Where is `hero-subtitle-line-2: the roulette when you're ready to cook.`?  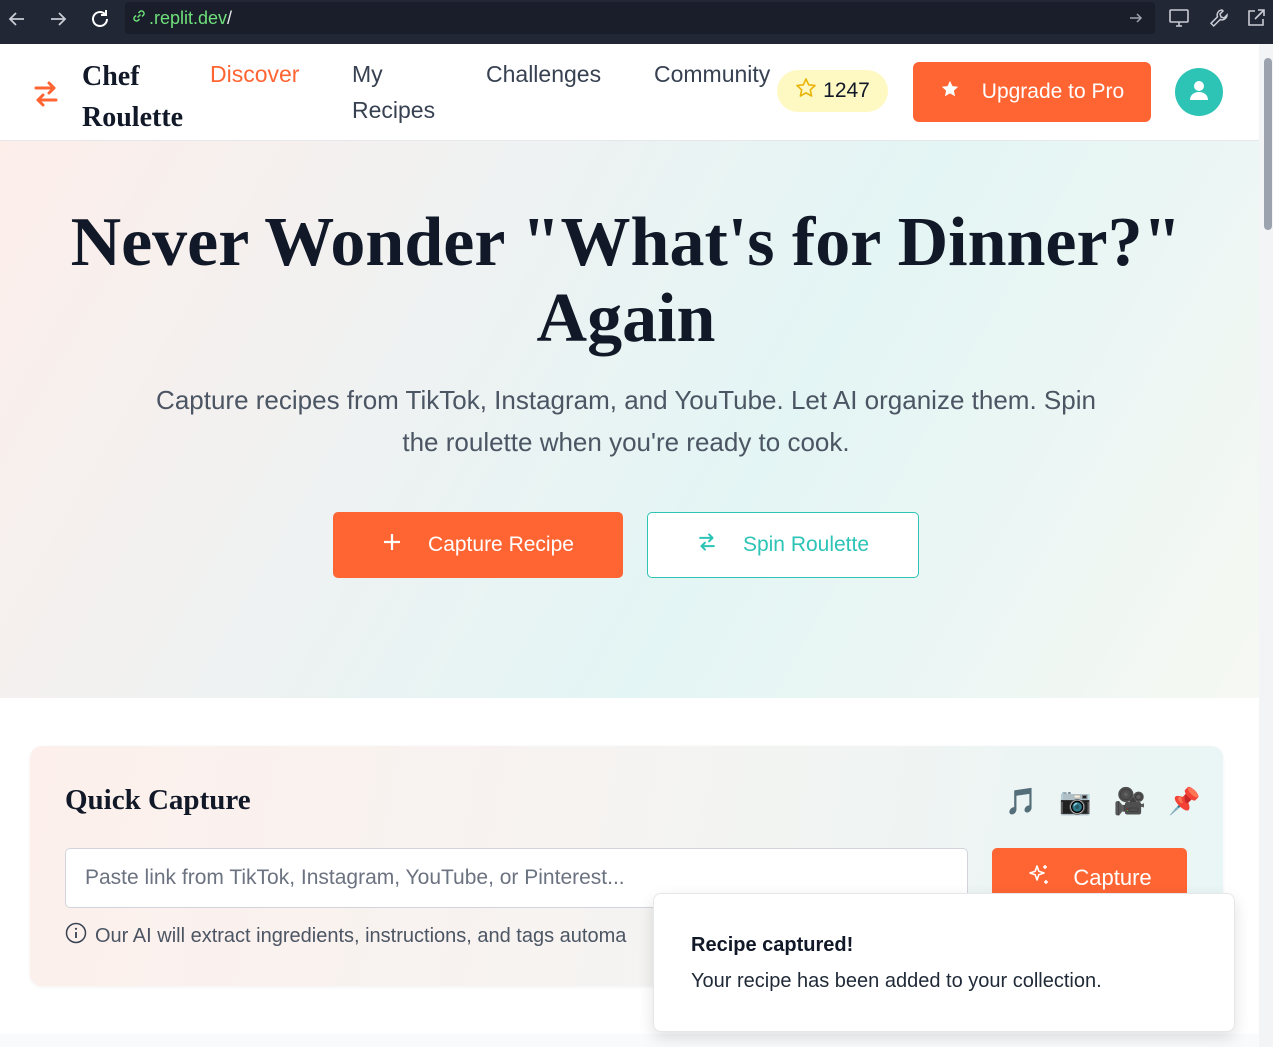 hero-subtitle-line-2: the roulette when you're ready to cook. is located at coordinates (626, 442).